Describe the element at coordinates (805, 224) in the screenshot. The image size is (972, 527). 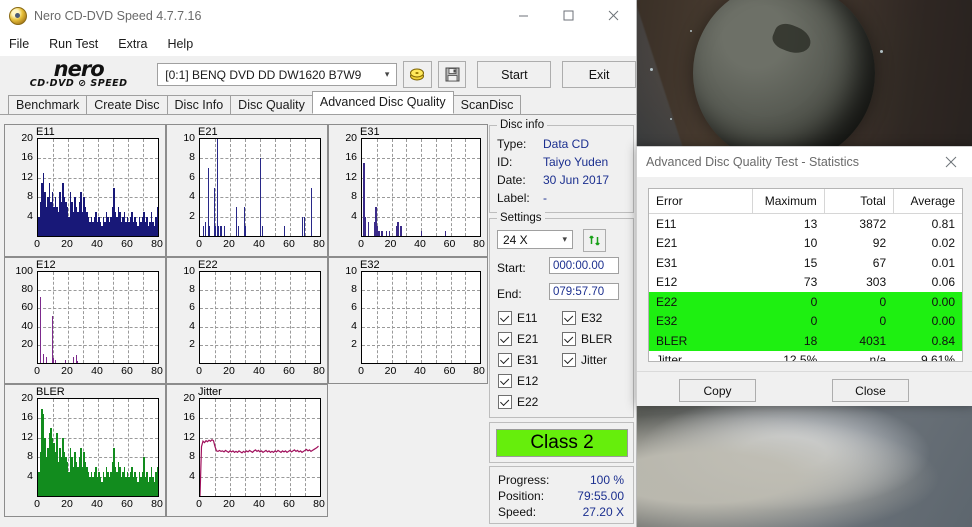
I see `table-row: E11 13 3872 0.81` at that location.